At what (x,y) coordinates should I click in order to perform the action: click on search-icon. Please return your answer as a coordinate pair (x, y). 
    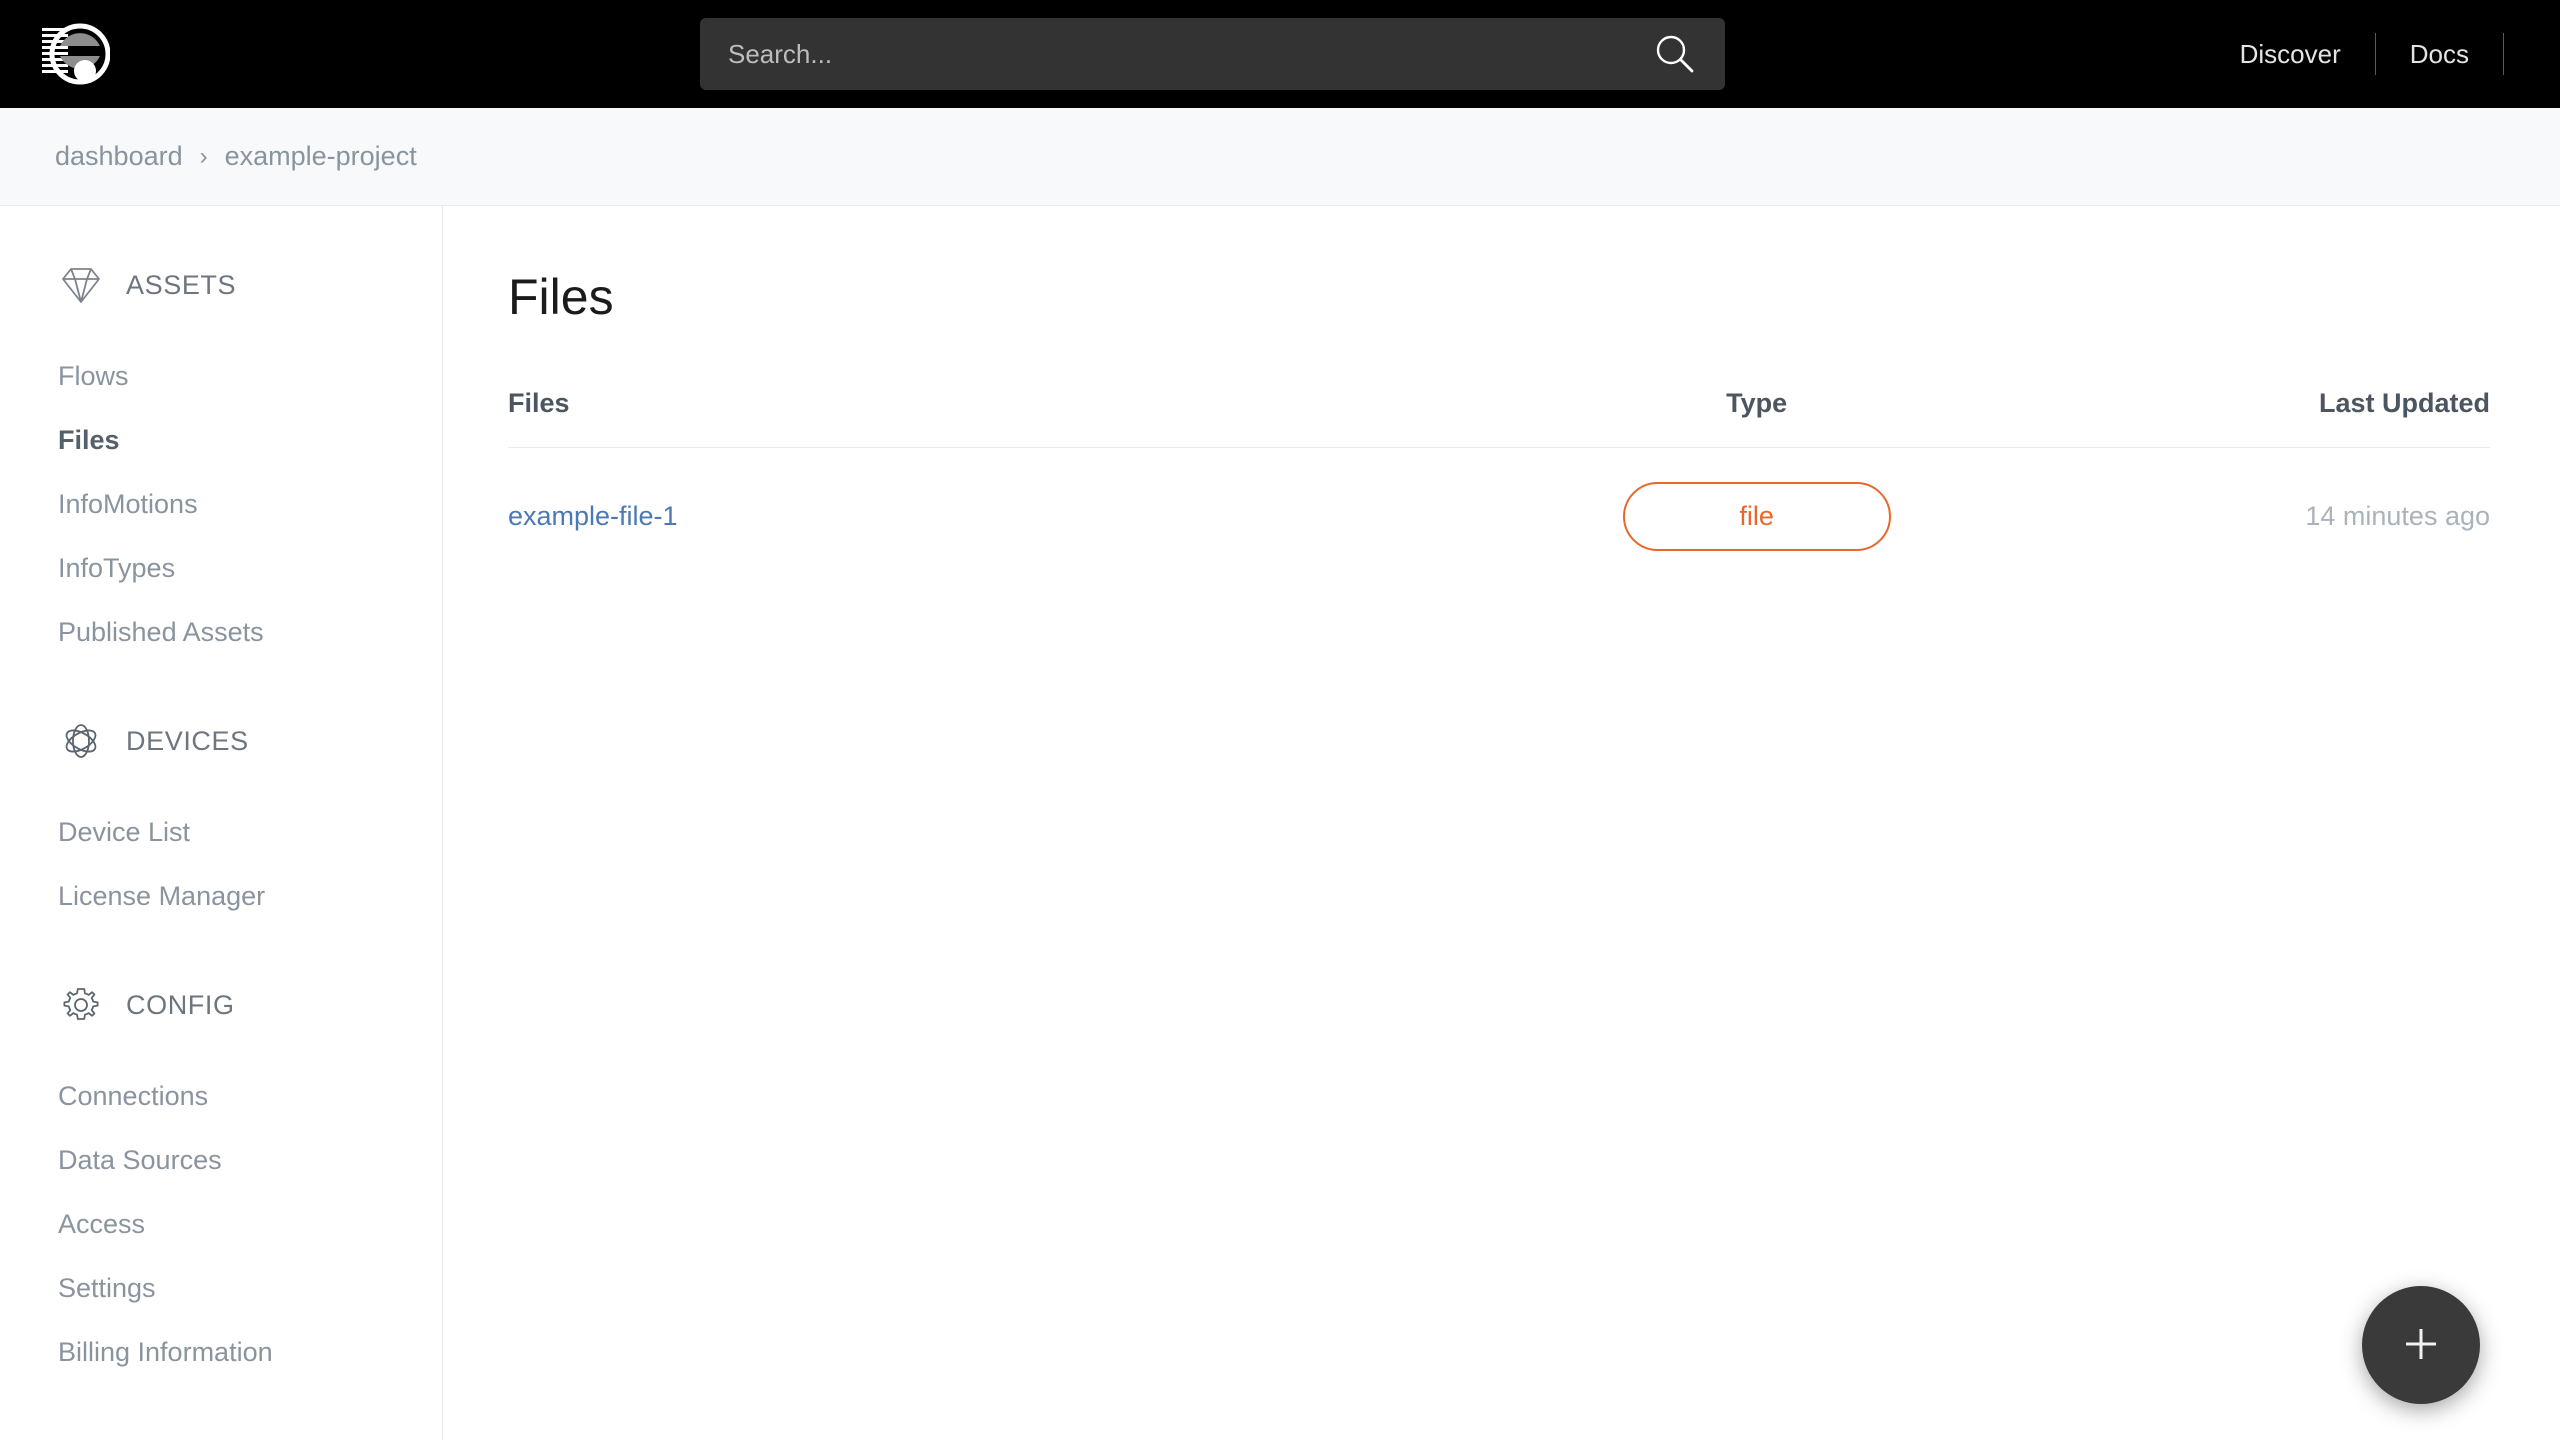
    Looking at the image, I should click on (1675, 54).